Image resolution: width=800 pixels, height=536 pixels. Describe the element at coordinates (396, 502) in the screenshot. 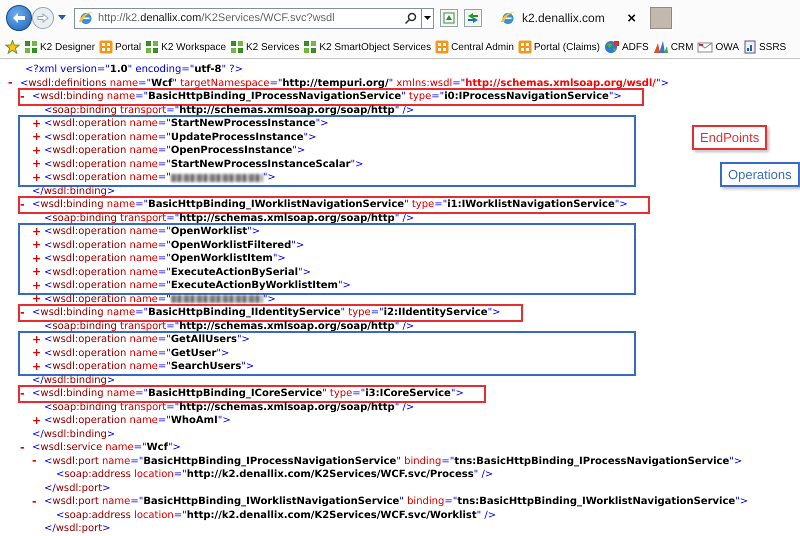

I see `xml-line: <wsdl:port name="BasicHttpBinding_IWorklistNavigationService" binding="tns:BasicHttpBinding_IWorklistNavigationService">` at that location.